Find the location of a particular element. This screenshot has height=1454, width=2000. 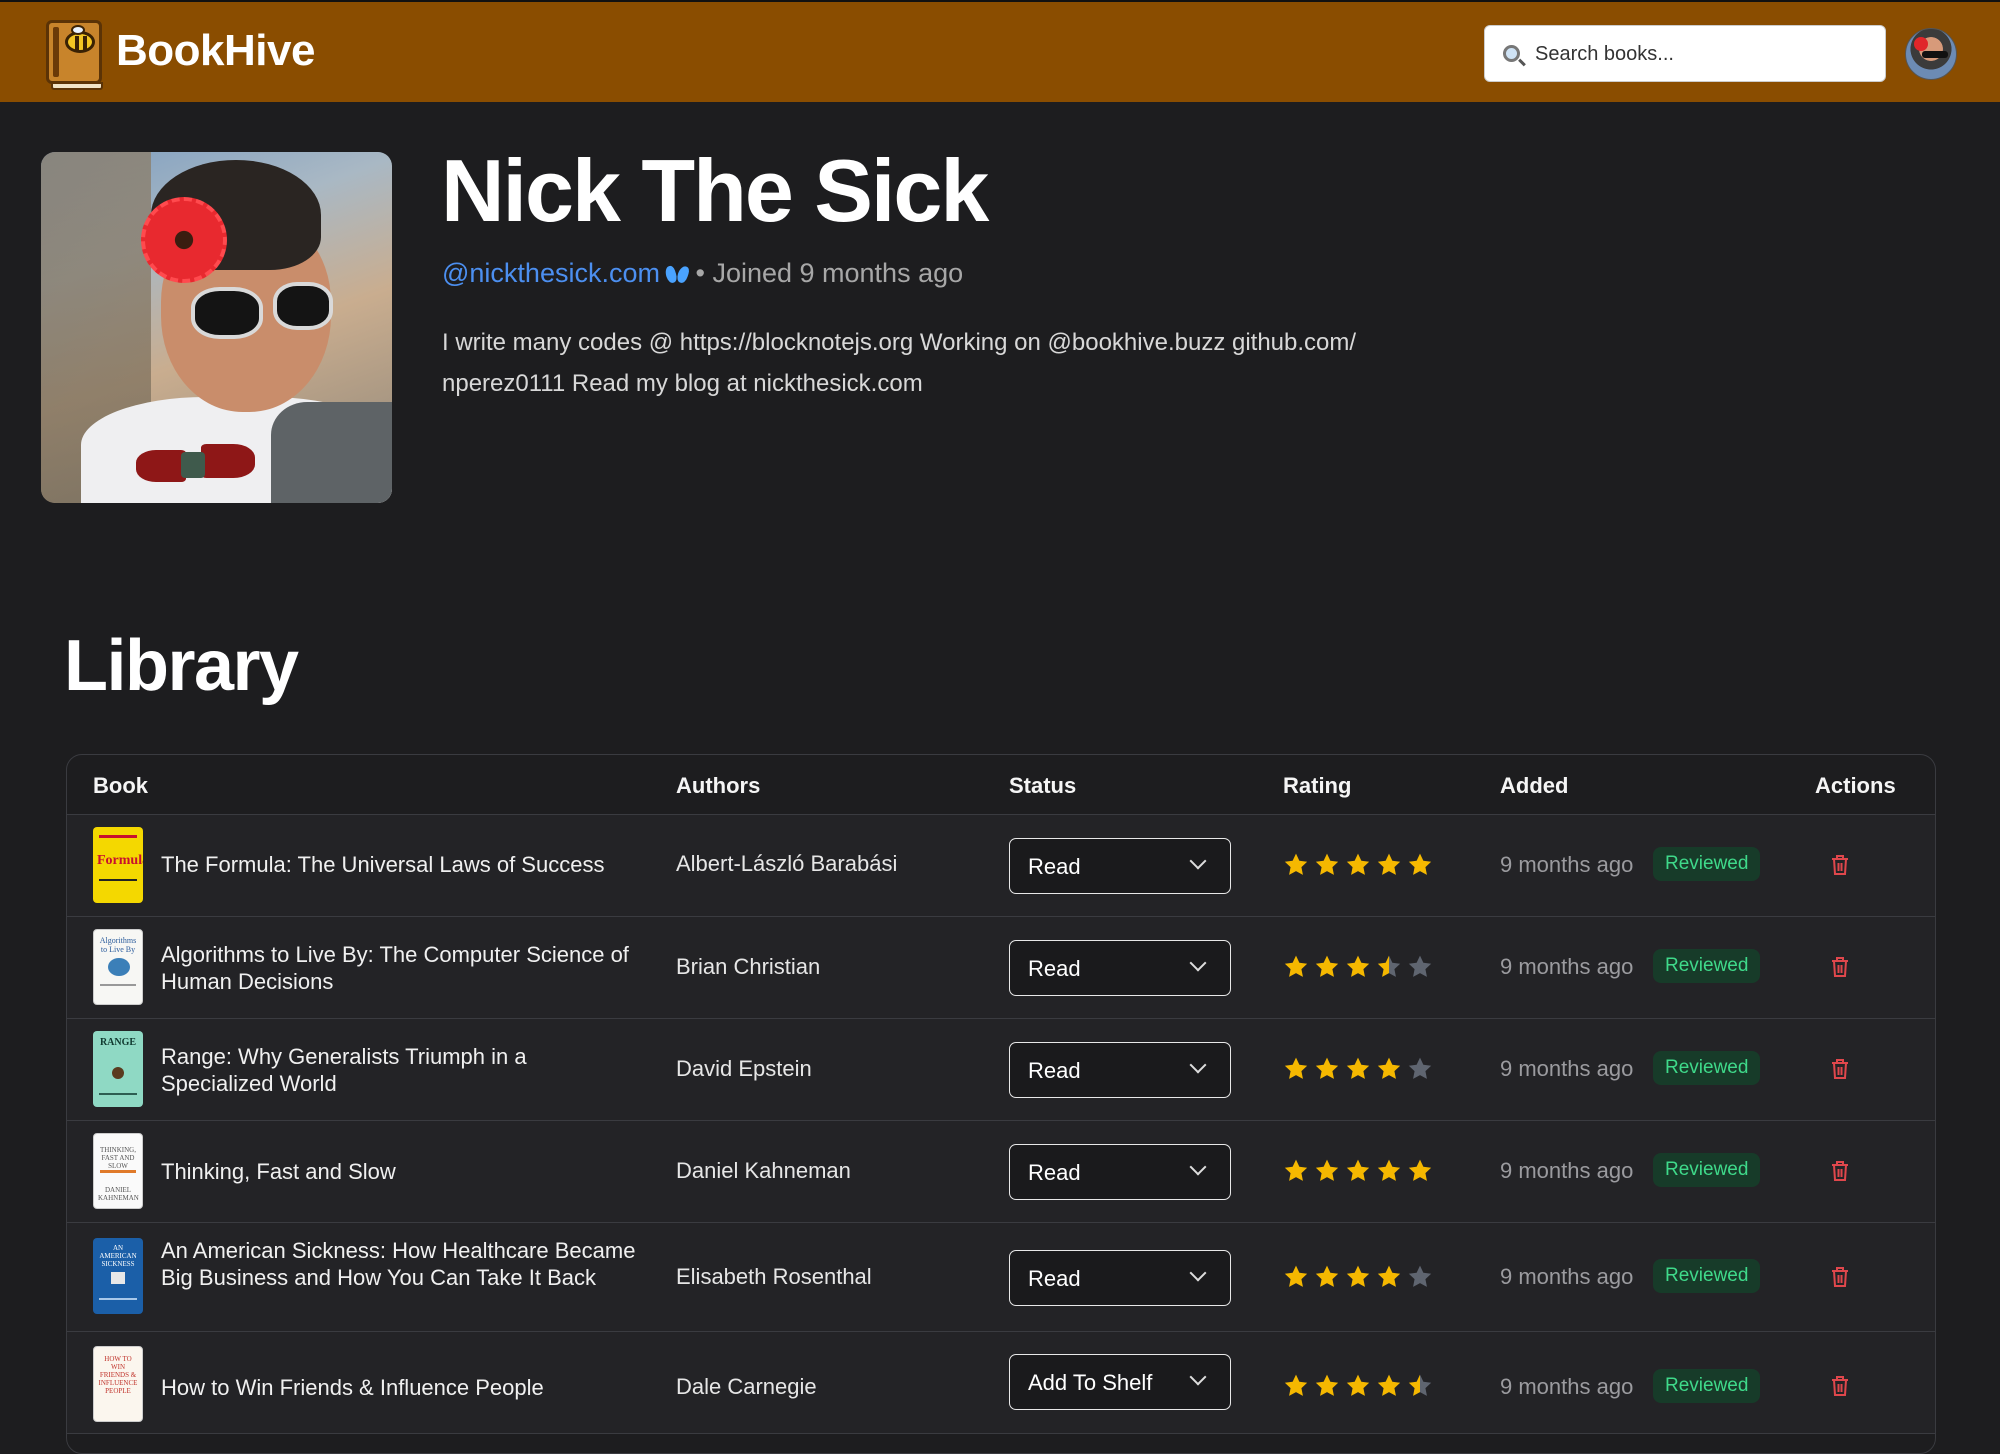

search-box is located at coordinates (1685, 53).